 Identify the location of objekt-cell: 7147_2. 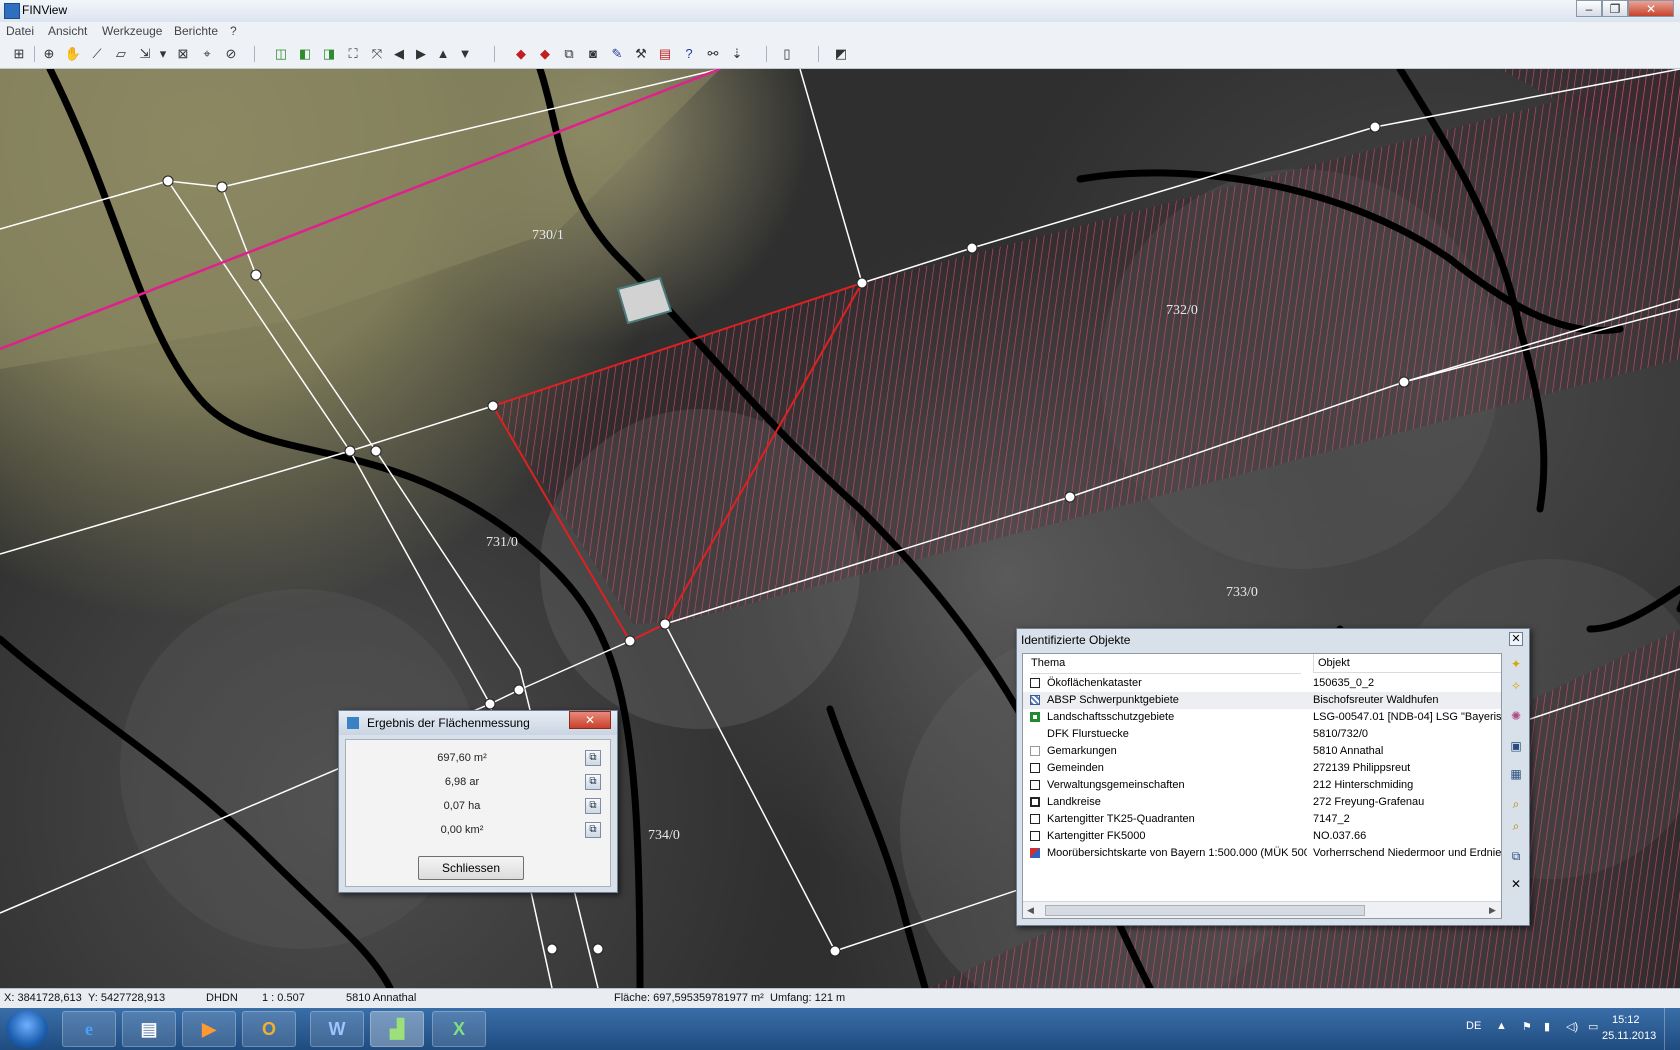
(1331, 819).